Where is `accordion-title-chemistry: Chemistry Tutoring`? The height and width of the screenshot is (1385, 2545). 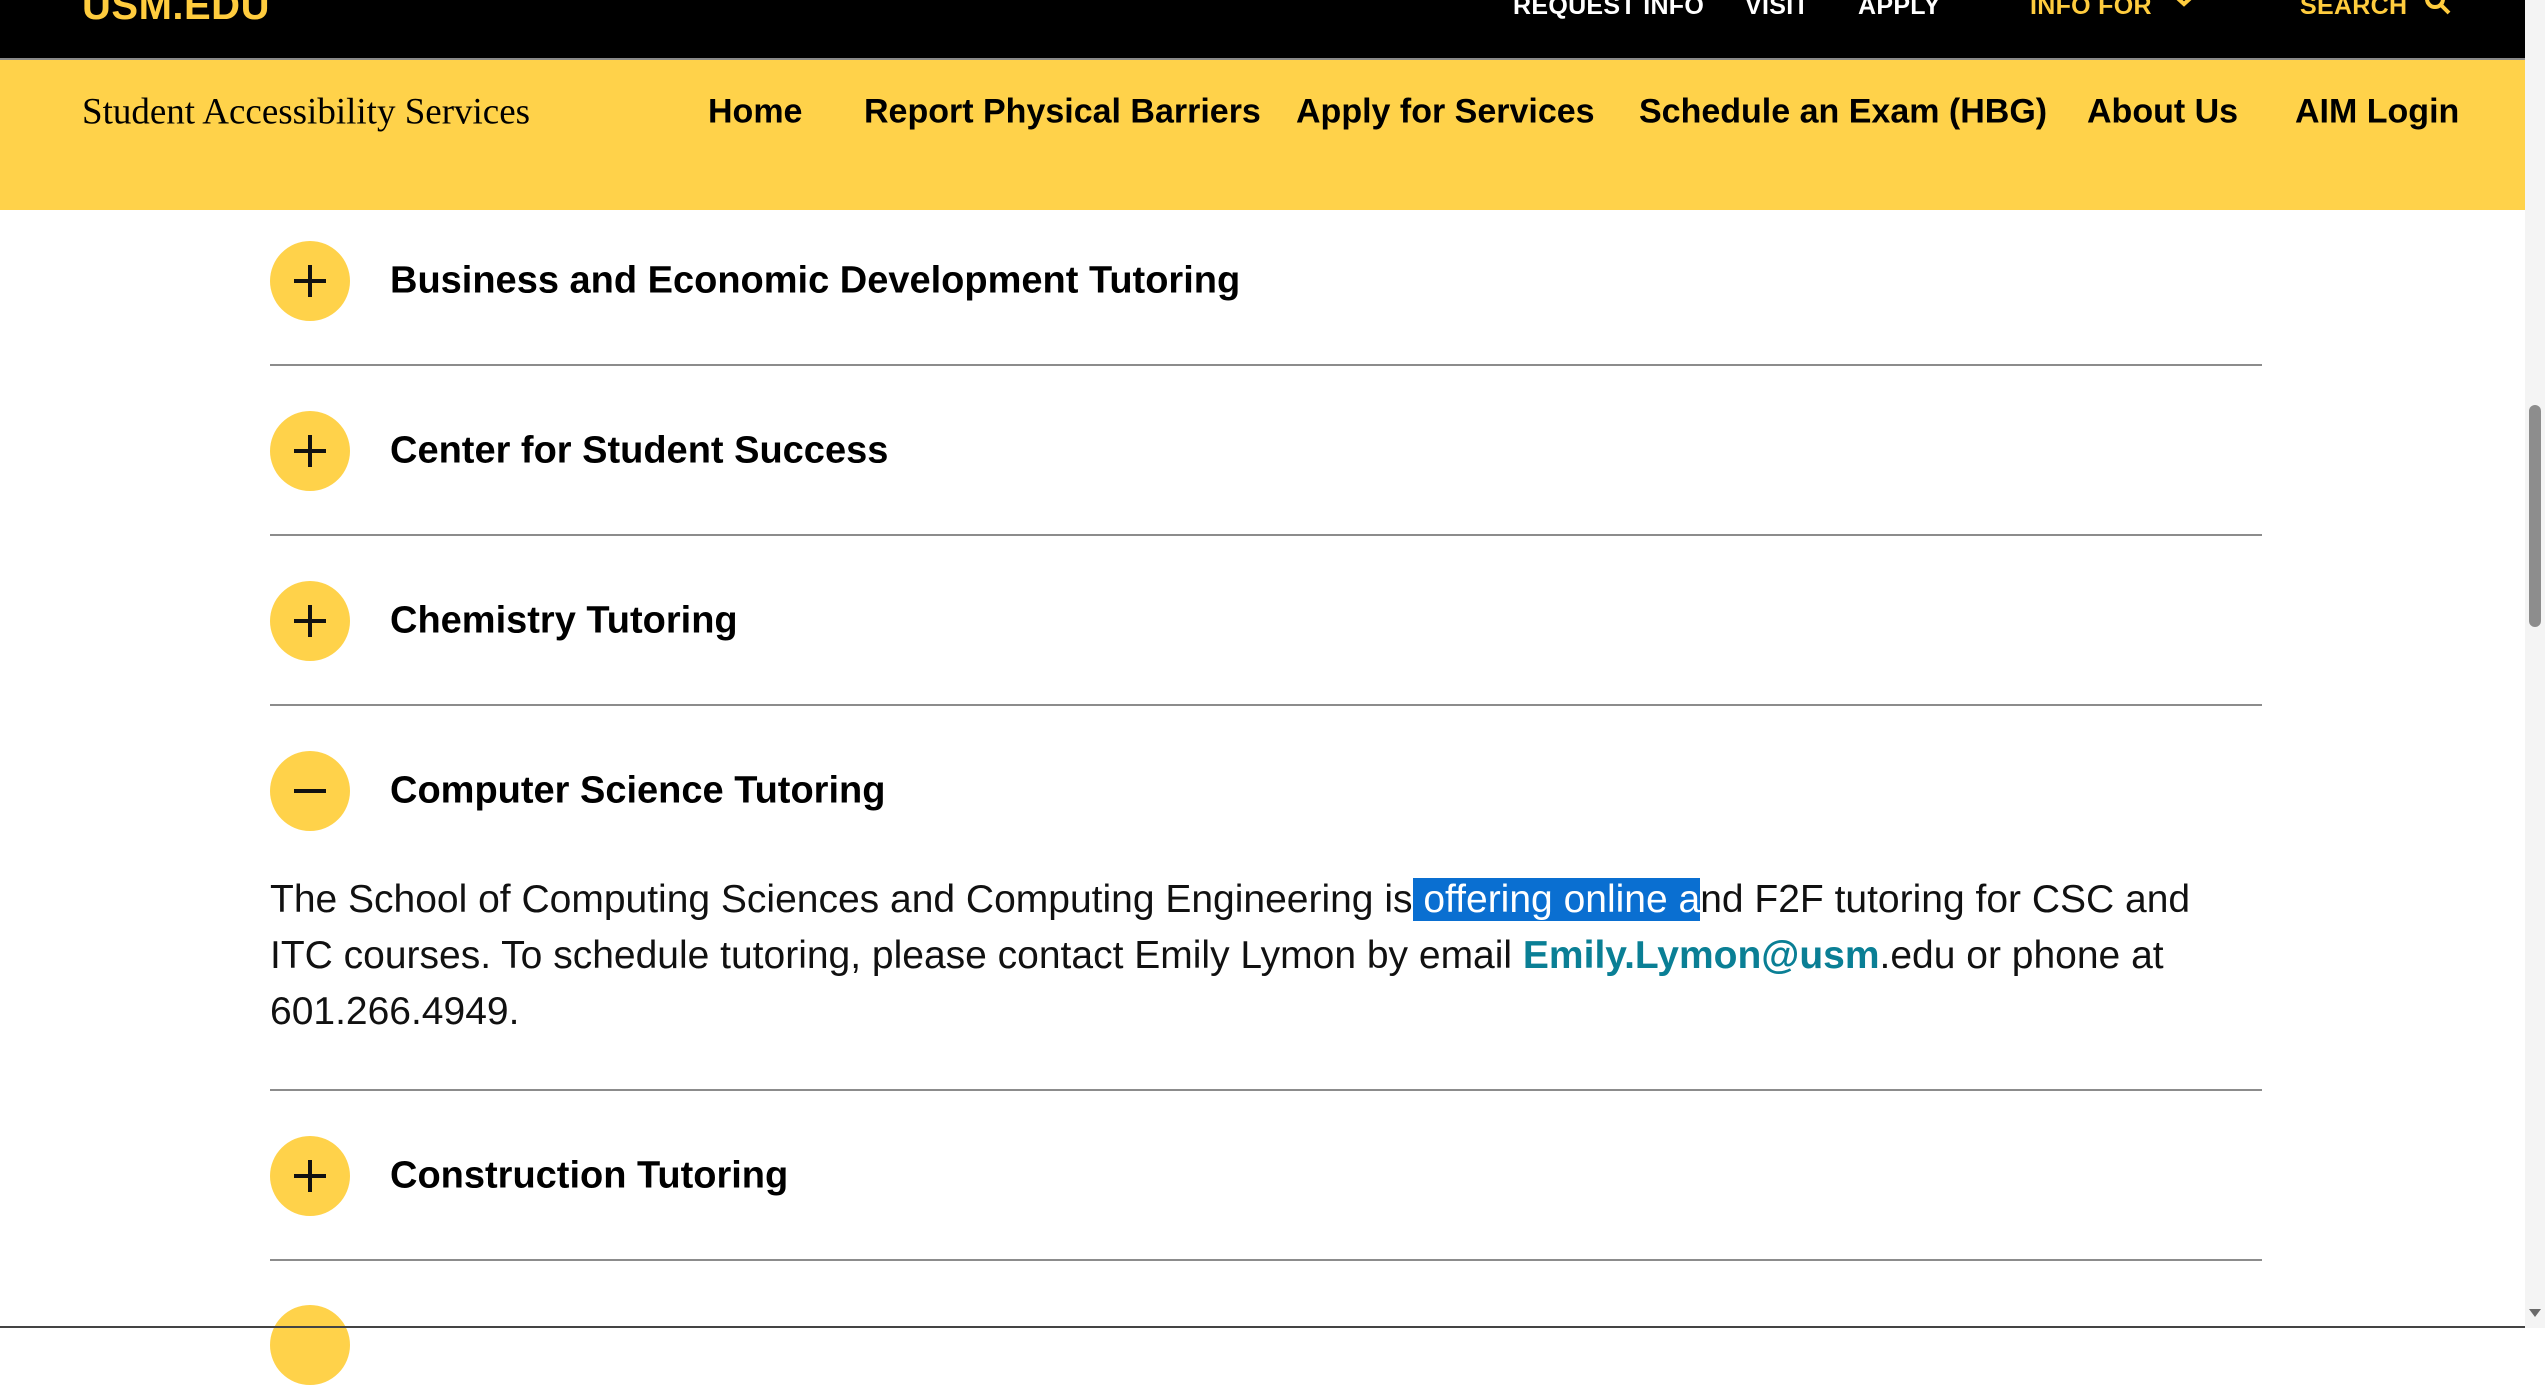 accordion-title-chemistry: Chemistry Tutoring is located at coordinates (564, 621).